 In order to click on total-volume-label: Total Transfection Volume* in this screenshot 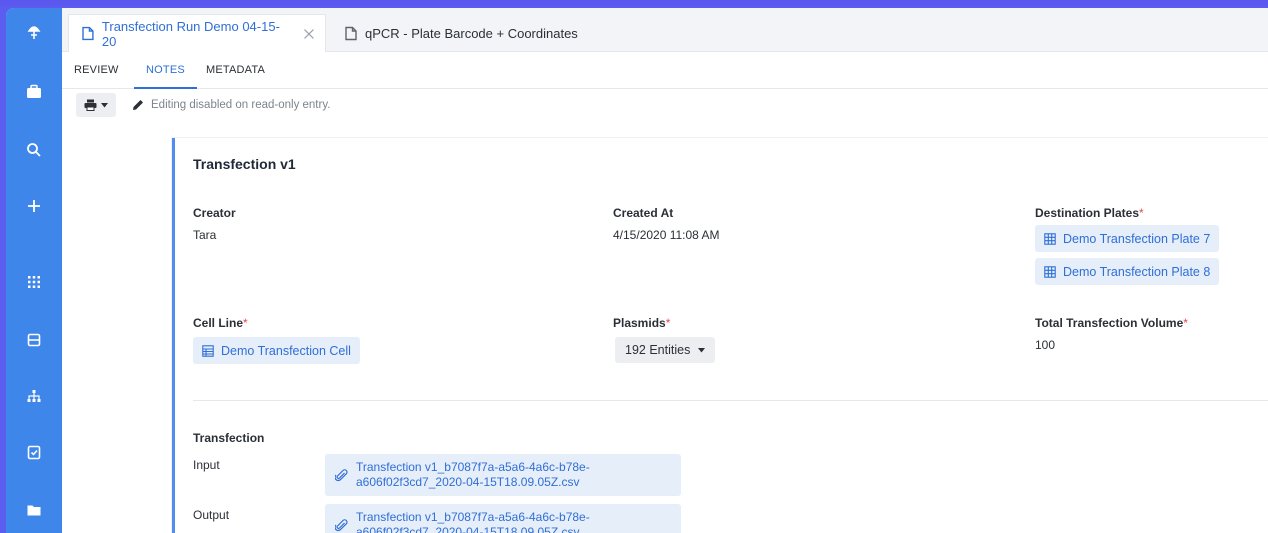, I will do `click(1111, 323)`.